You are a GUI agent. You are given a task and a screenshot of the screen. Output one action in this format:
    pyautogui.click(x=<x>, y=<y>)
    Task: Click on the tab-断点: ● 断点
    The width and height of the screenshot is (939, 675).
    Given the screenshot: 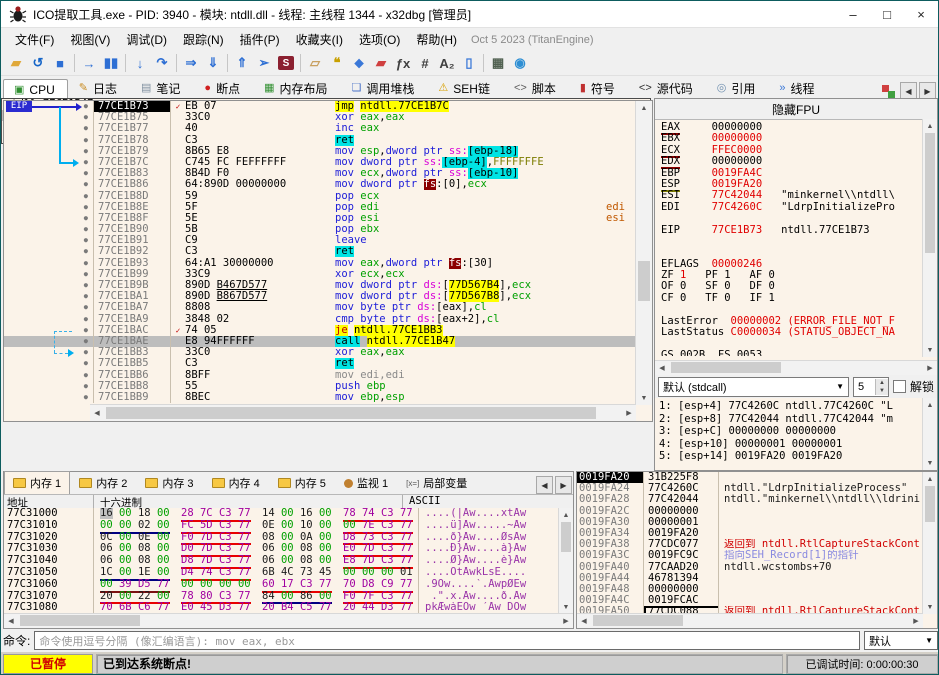 What is the action you would take?
    pyautogui.click(x=223, y=88)
    